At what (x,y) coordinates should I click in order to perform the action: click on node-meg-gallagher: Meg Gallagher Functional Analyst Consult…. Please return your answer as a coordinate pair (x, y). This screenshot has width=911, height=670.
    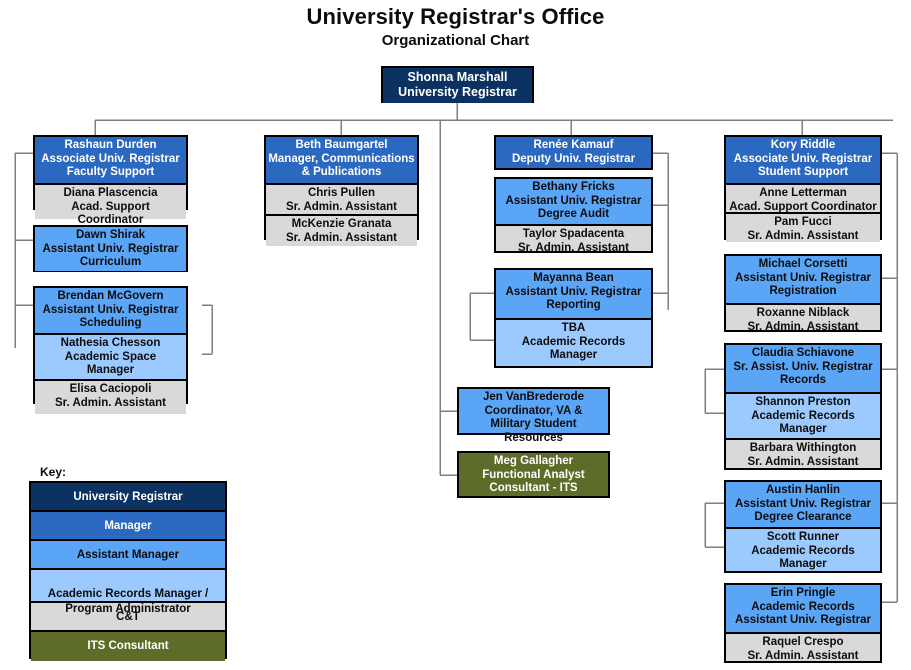
    Looking at the image, I should click on (533, 474).